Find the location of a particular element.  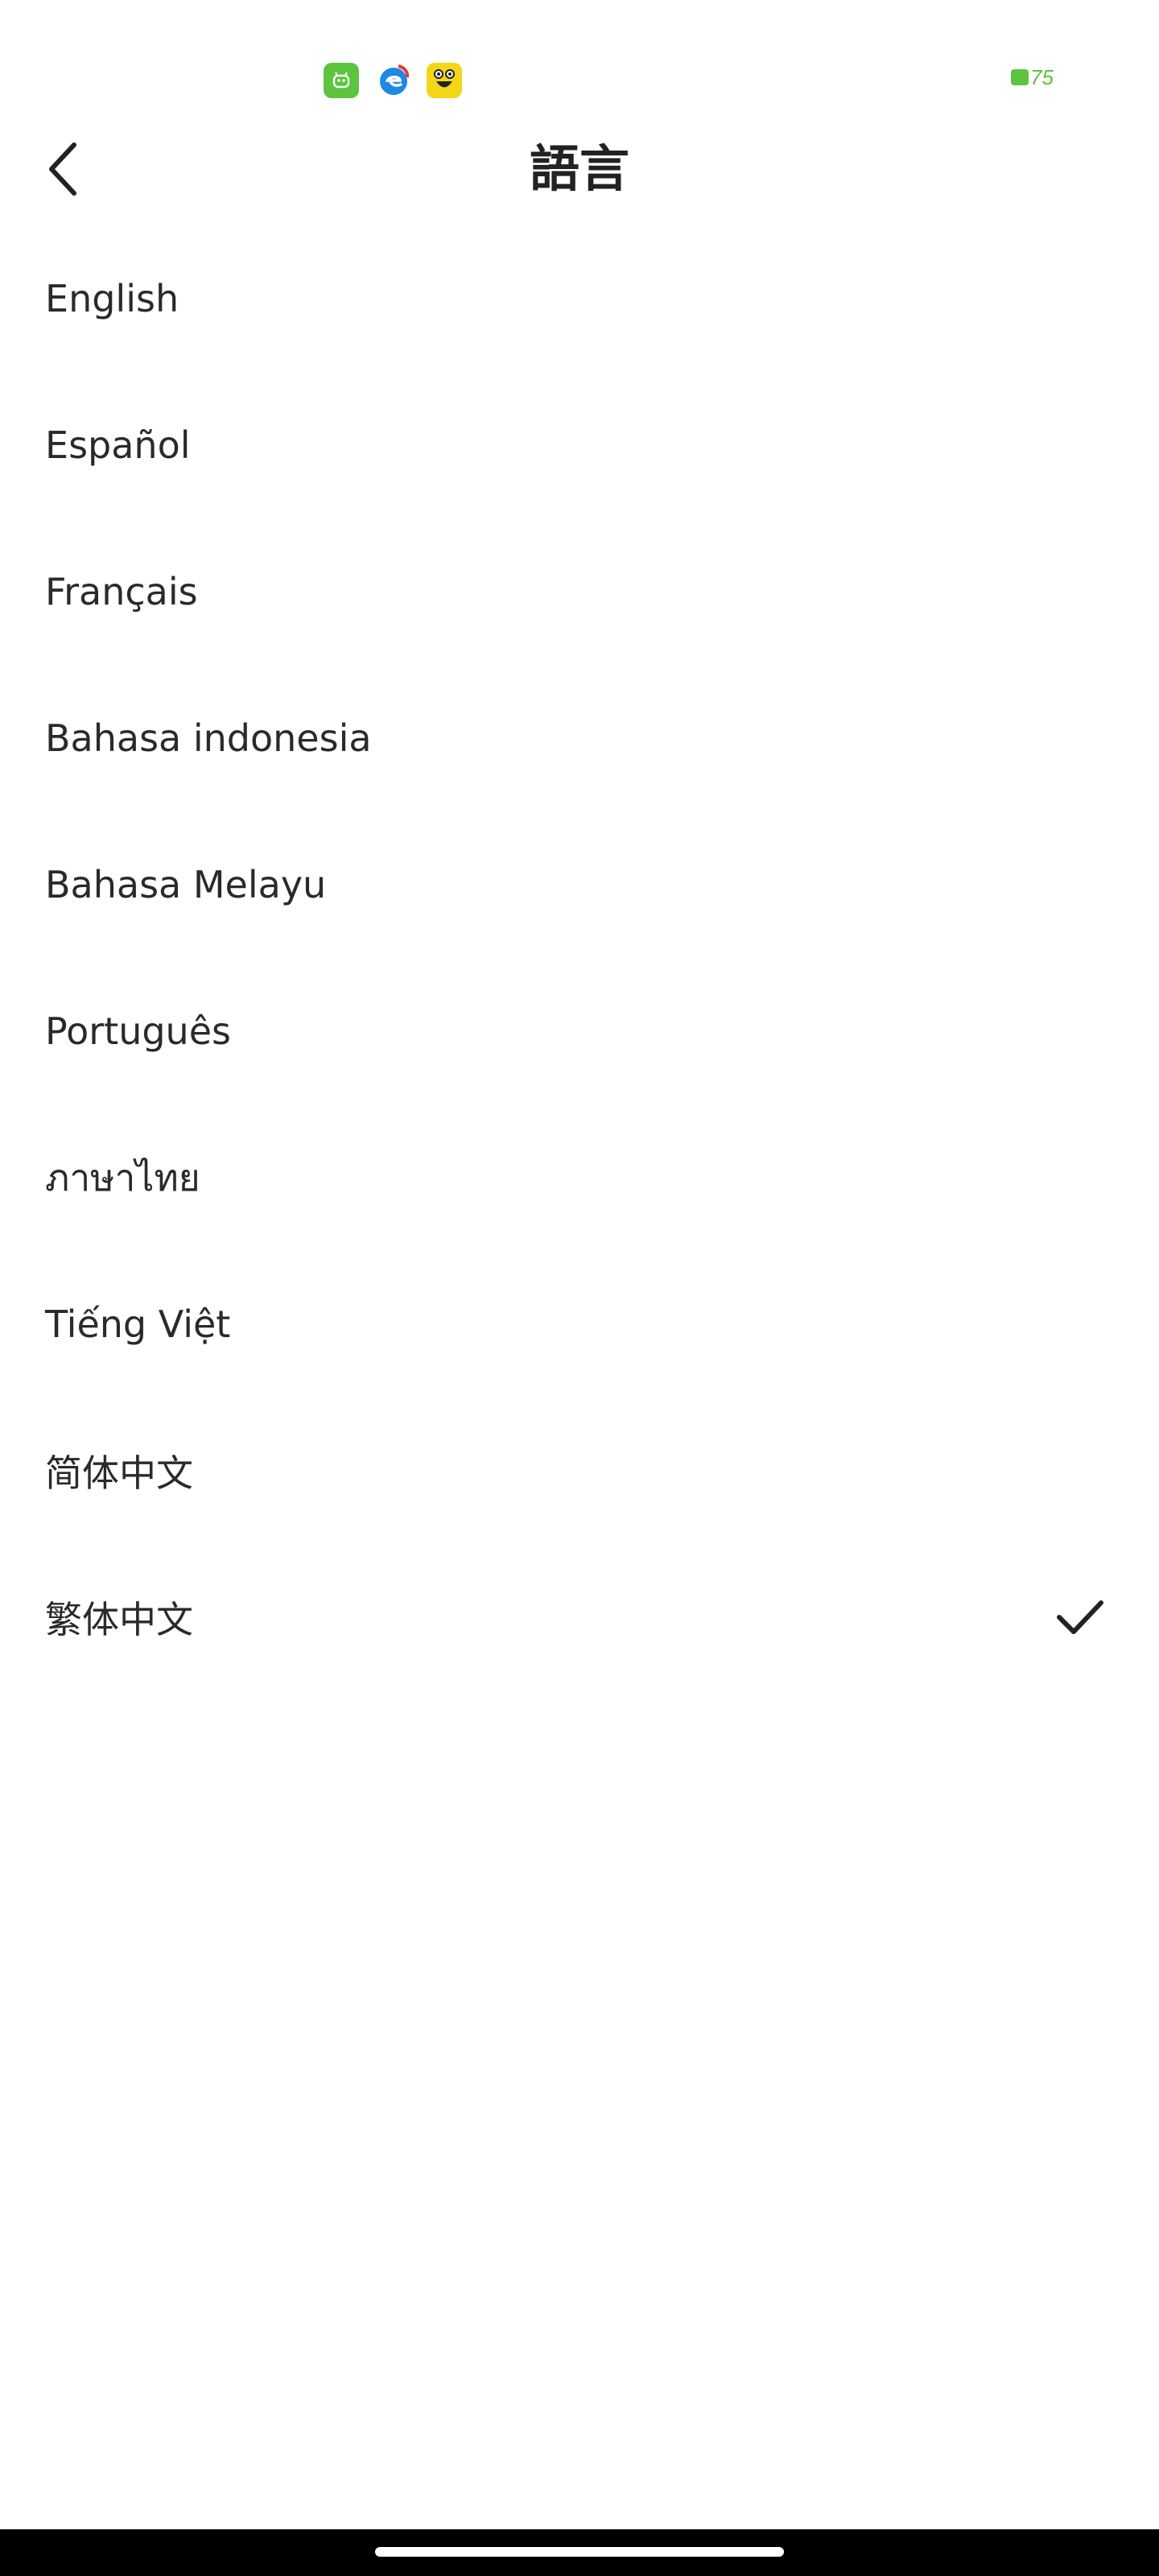

chevron-left-icon is located at coordinates (63, 169).